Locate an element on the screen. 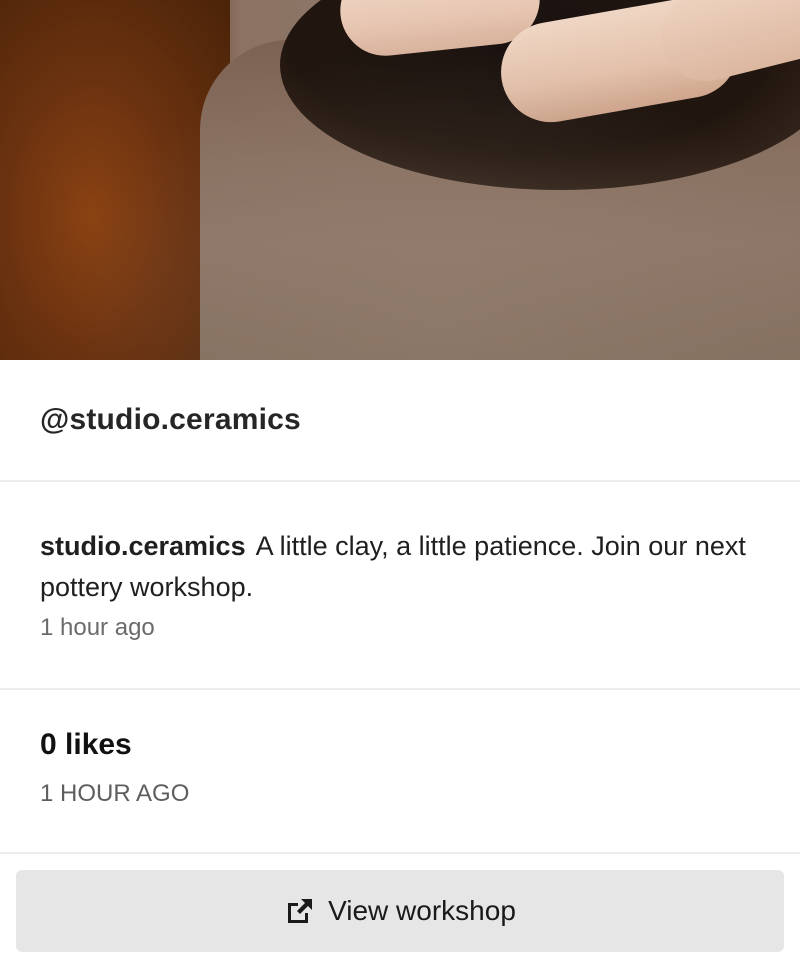 Image resolution: width=800 pixels, height=968 pixels. external-link-icon is located at coordinates (300, 911).